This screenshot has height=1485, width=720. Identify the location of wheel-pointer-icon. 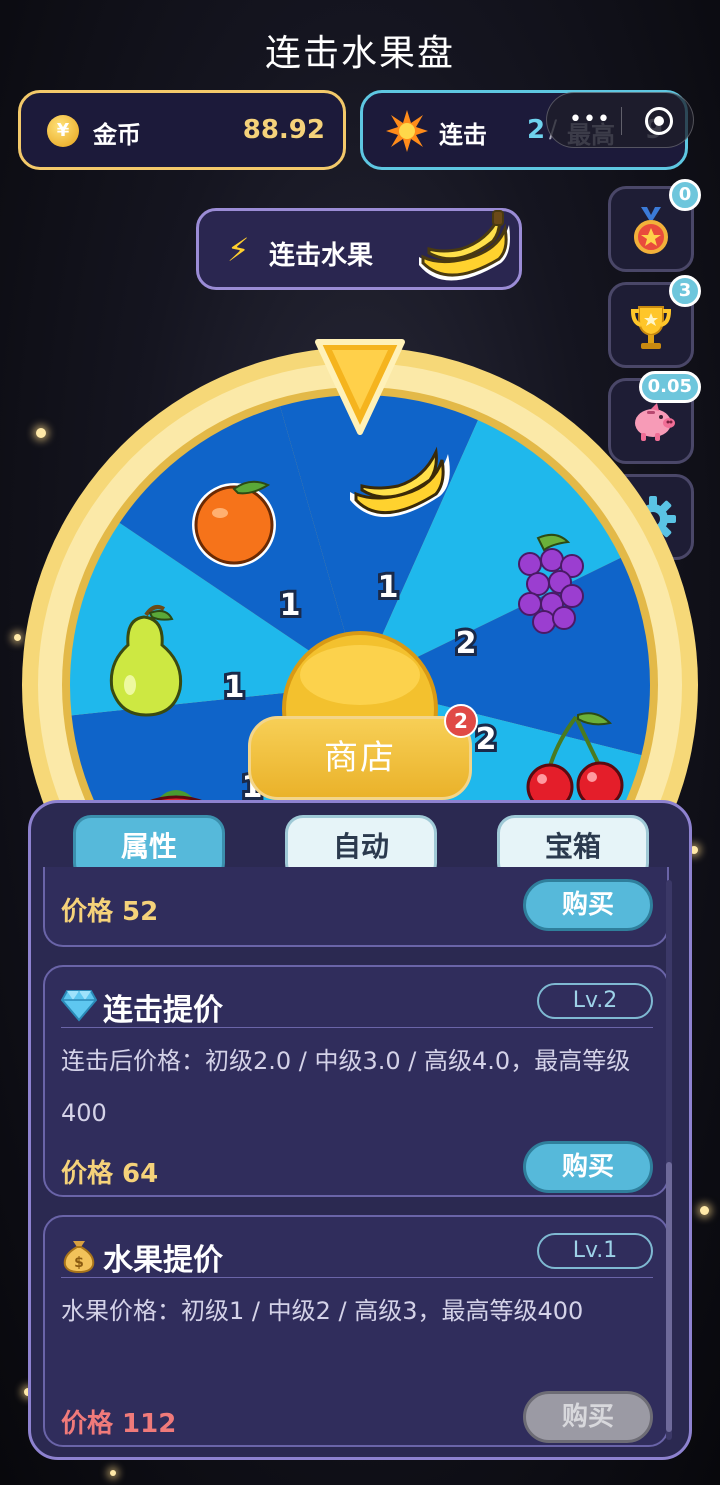
(360, 387).